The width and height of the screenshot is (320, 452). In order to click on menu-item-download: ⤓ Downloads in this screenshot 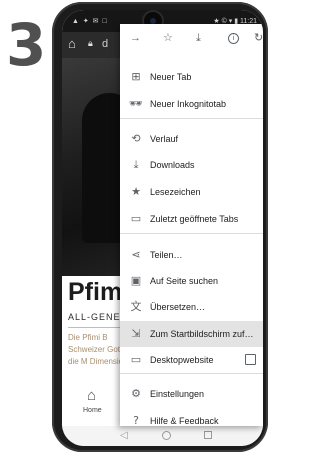, I will do `click(191, 165)`.